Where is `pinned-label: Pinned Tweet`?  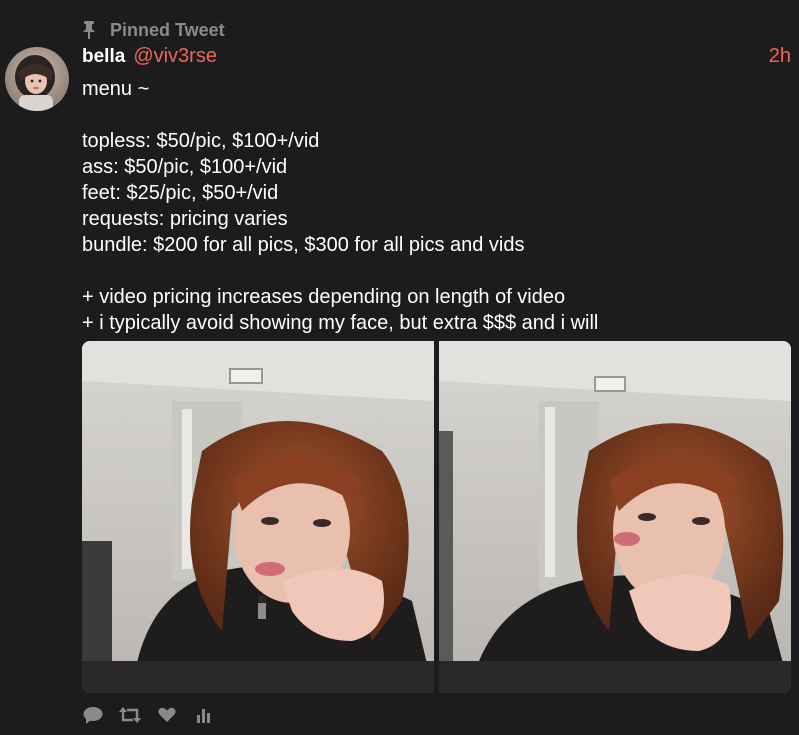
pinned-label: Pinned Tweet is located at coordinates (167, 30).